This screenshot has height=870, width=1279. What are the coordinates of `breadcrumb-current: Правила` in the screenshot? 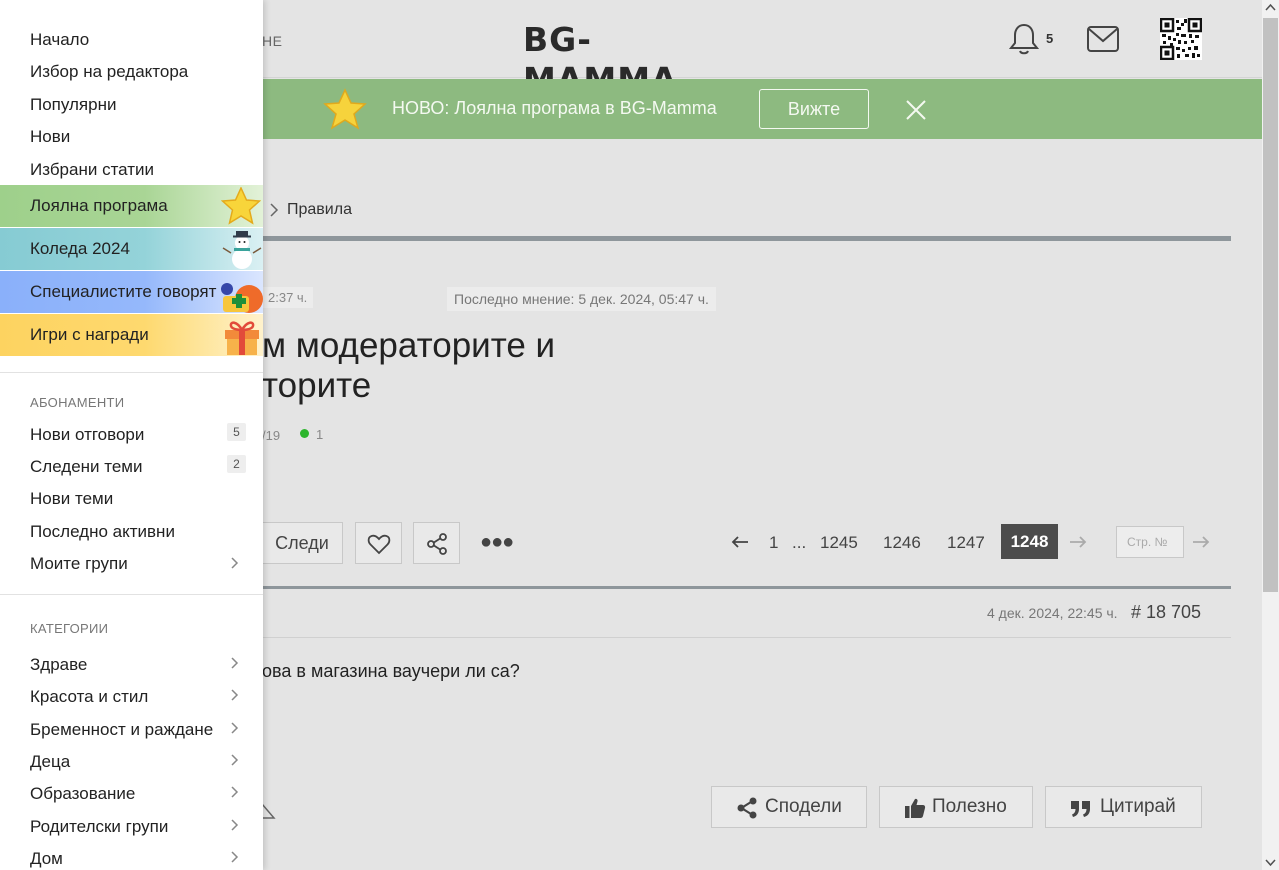 It's located at (319, 210).